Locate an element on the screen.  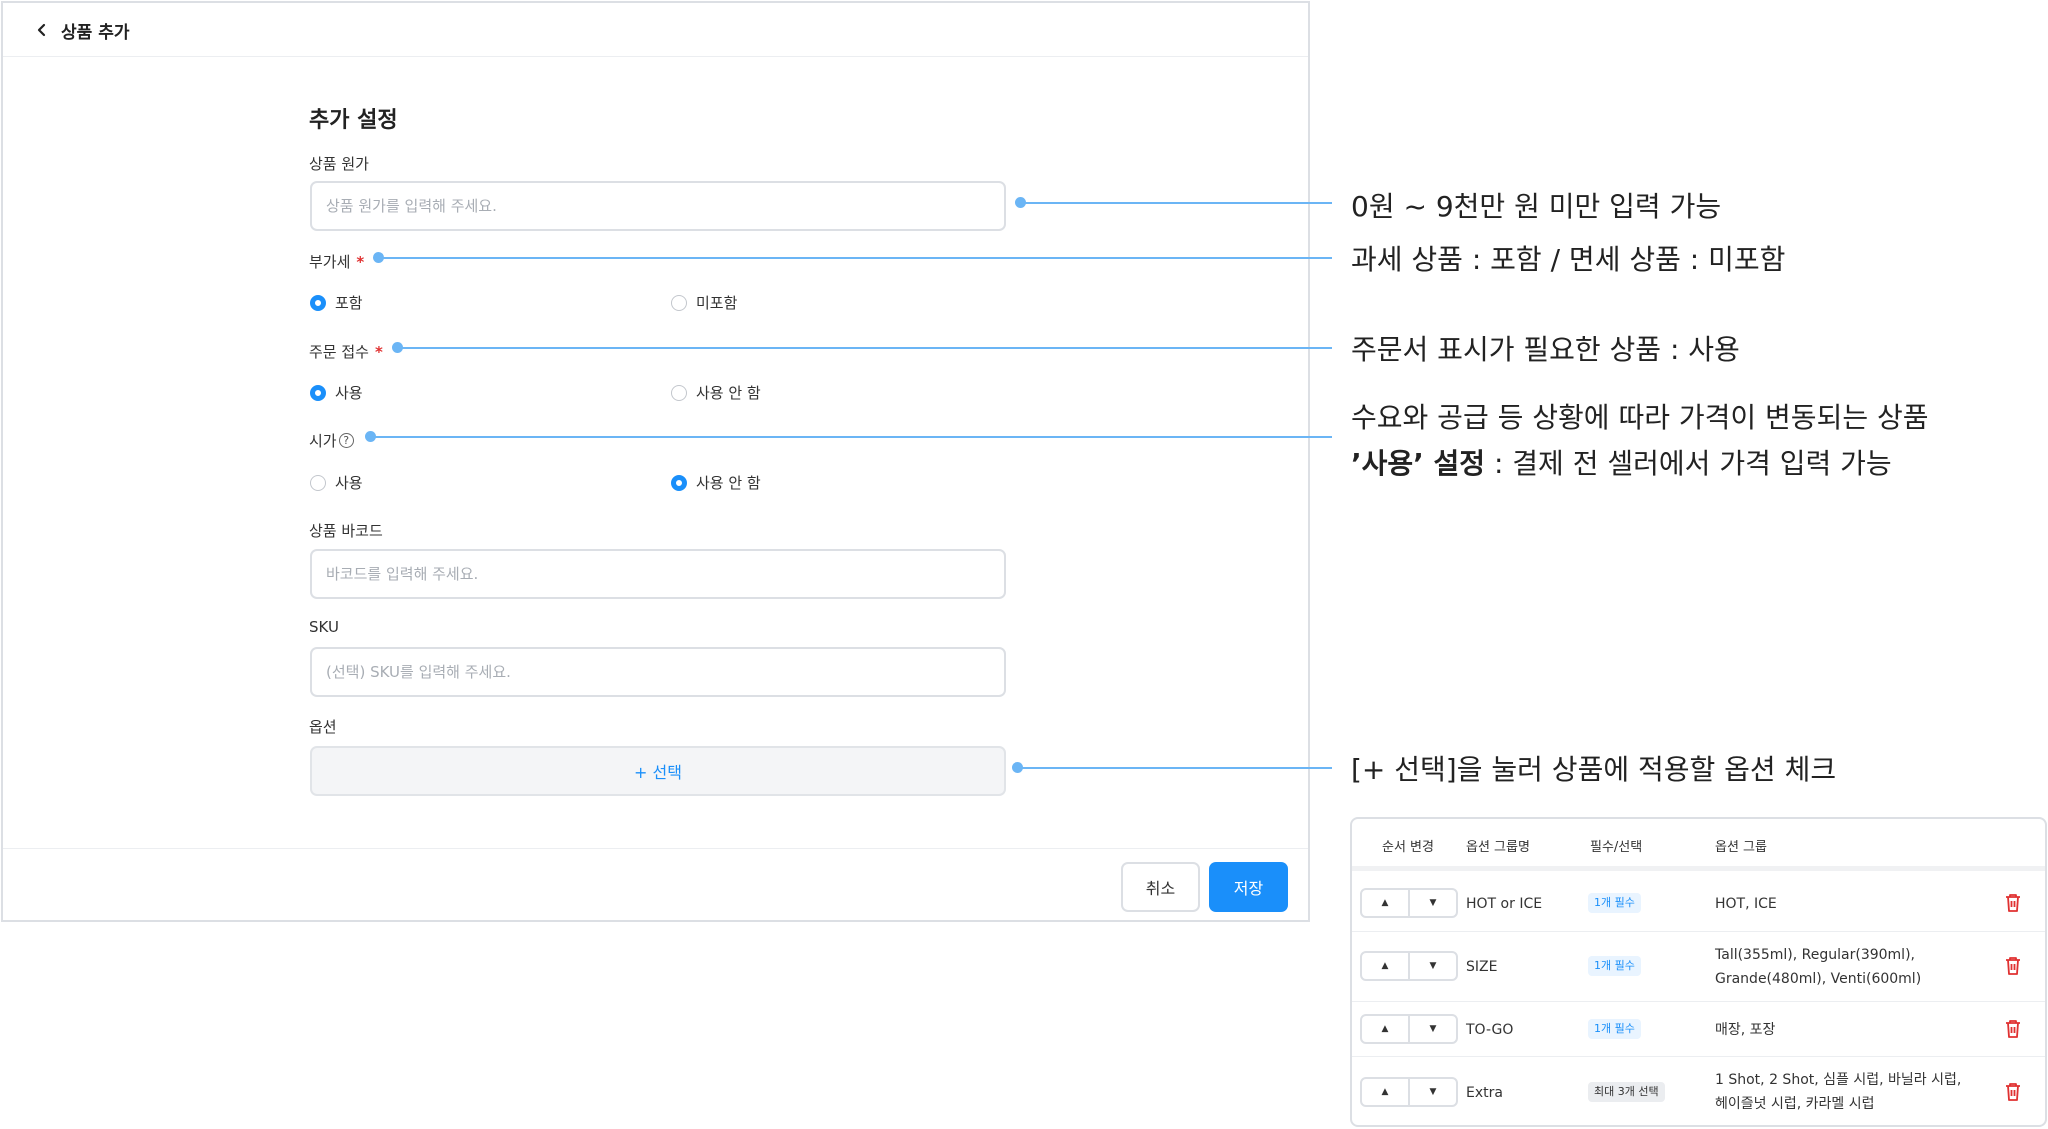
option-group-line: 1 Shot, 2 Shot, 심플 시럽, 바닐라 시럽, is located at coordinates (1838, 1080).